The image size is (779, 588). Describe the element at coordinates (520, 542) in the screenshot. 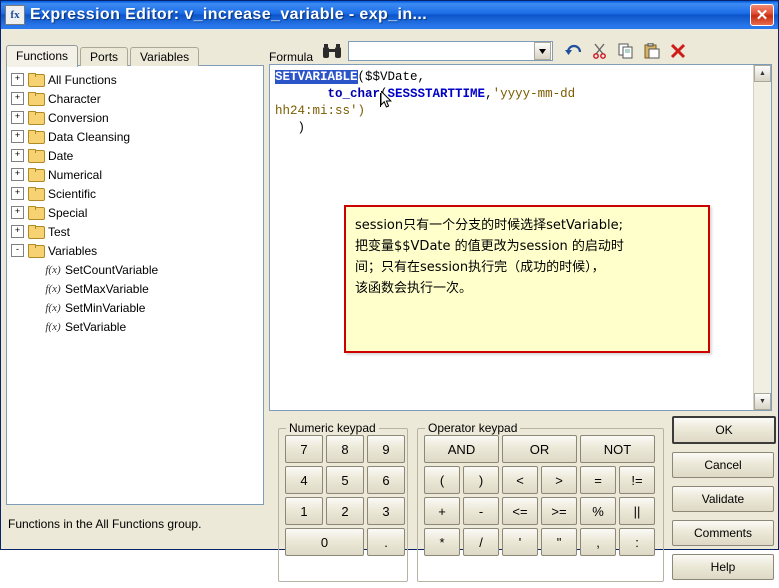

I see `key-single-quote: '` at that location.